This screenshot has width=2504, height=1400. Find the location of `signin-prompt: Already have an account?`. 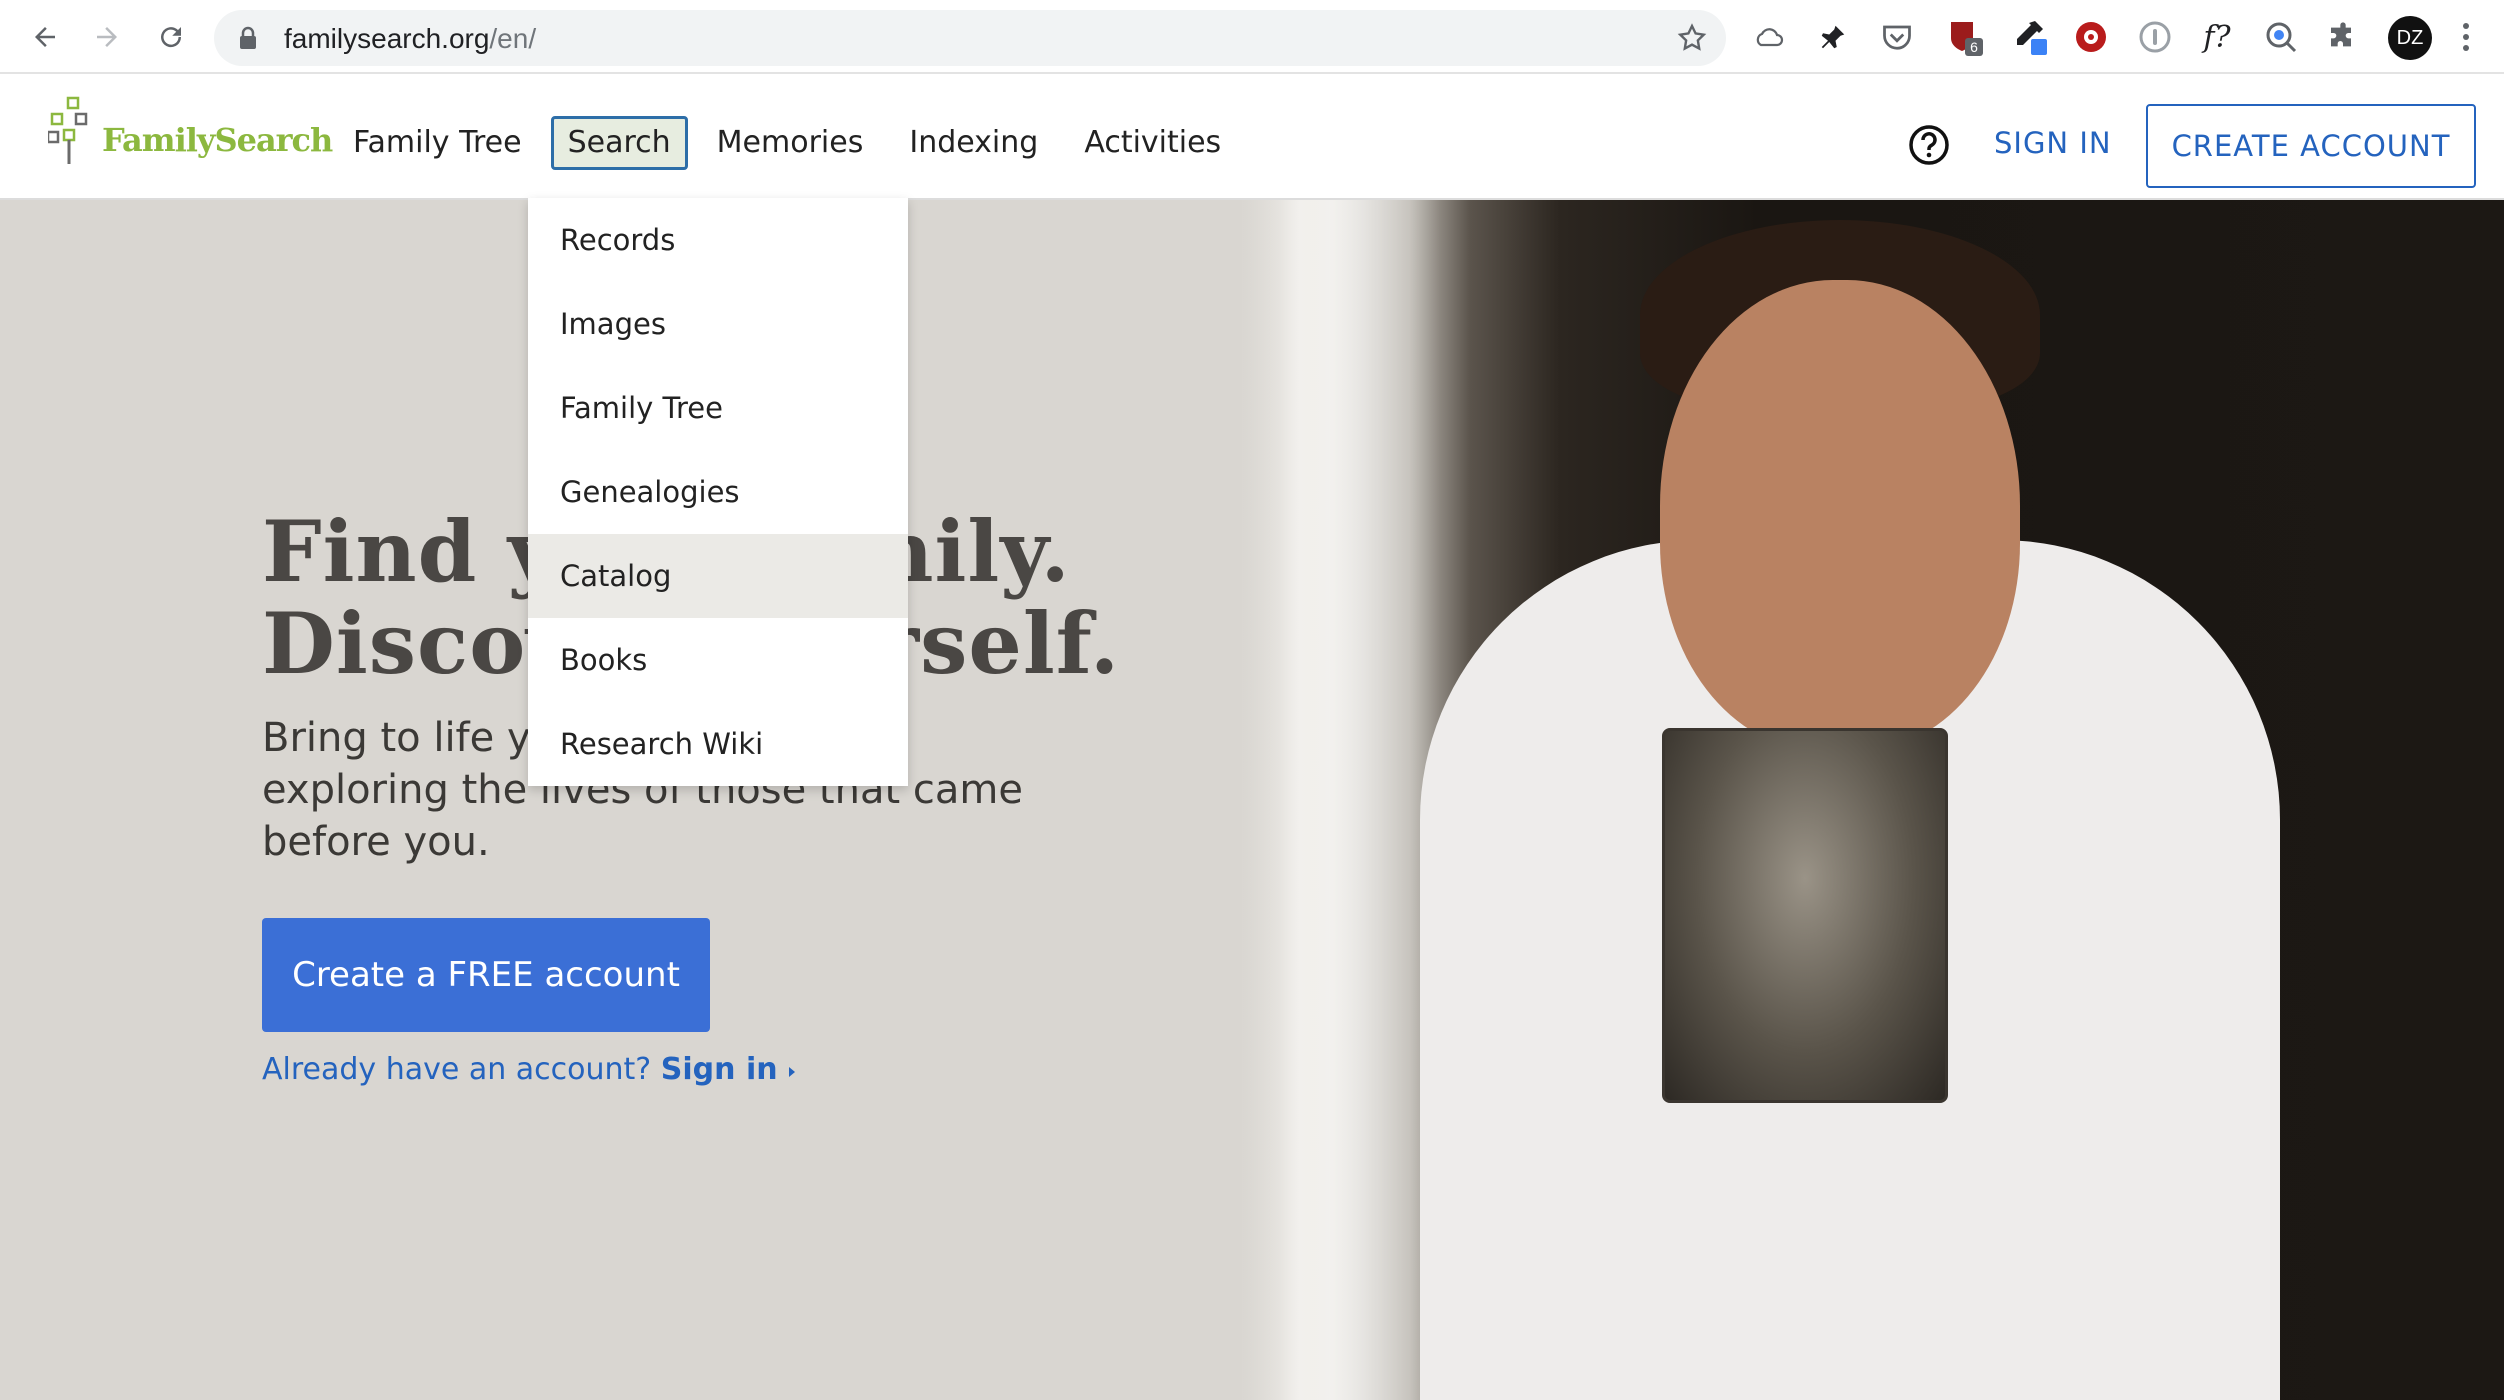

signin-prompt: Already have an account? is located at coordinates (457, 1069).